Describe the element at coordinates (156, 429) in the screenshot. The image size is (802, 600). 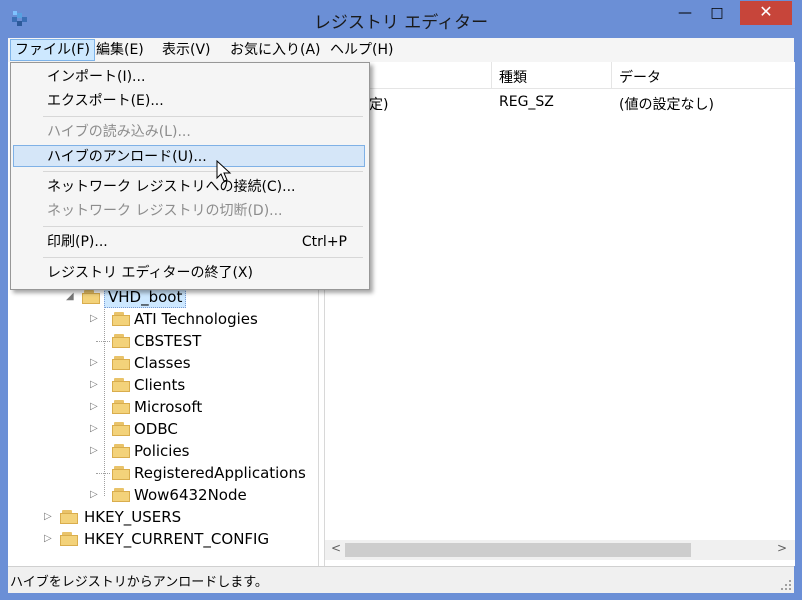
I see `tree-item-label: ODBC` at that location.